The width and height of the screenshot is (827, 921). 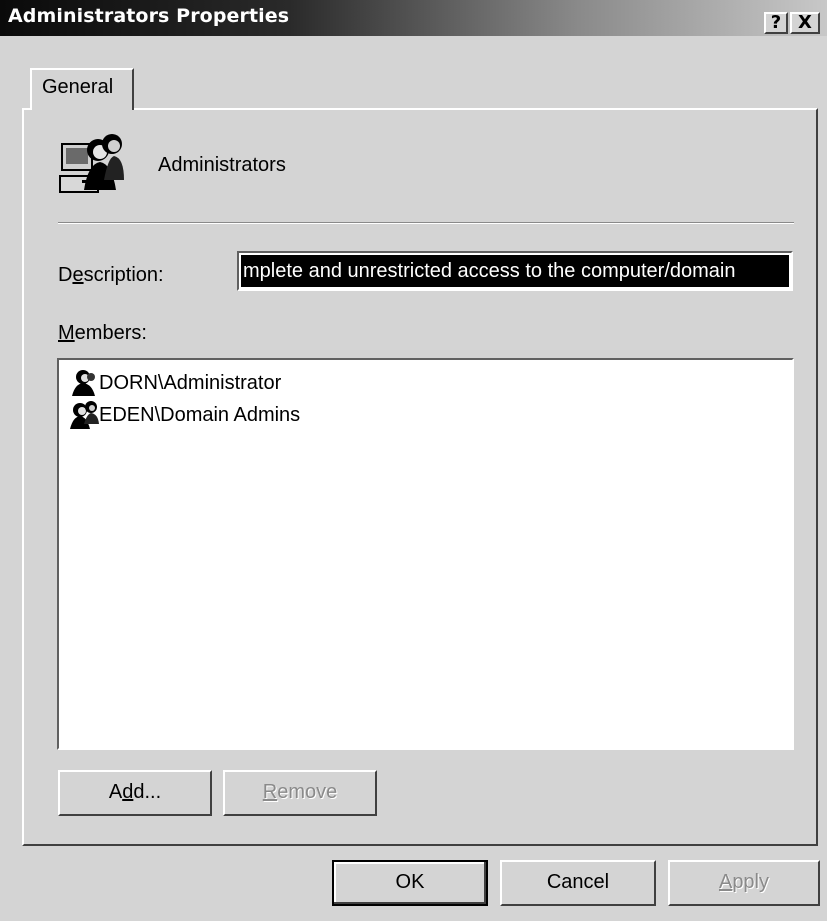 I want to click on list-item: DORN\Administrator, so click(x=175, y=383).